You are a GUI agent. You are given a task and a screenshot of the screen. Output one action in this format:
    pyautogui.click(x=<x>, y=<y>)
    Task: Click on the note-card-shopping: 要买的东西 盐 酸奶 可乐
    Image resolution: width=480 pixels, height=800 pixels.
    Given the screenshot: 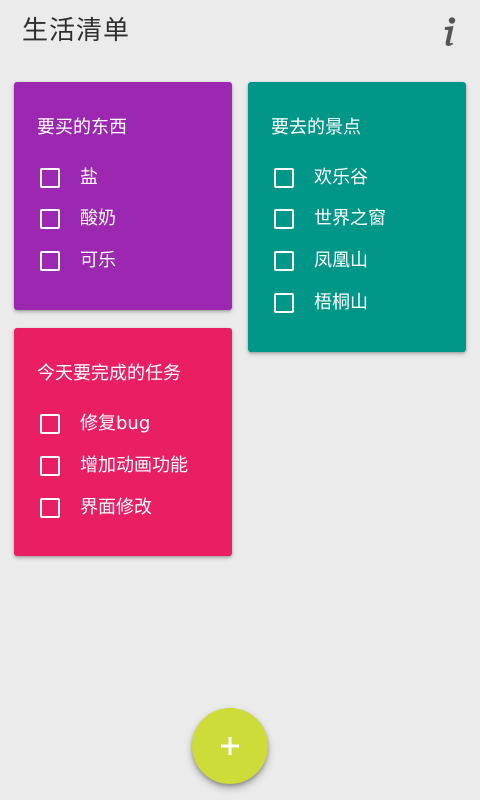 What is the action you would take?
    pyautogui.click(x=123, y=196)
    